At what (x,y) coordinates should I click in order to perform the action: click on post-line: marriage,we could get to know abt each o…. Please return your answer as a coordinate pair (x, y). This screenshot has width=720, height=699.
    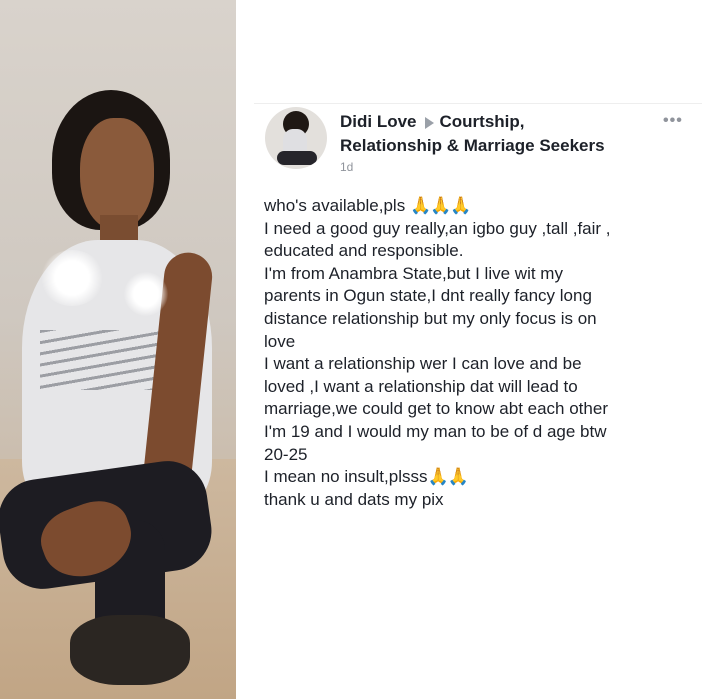
    Looking at the image, I should click on (436, 409).